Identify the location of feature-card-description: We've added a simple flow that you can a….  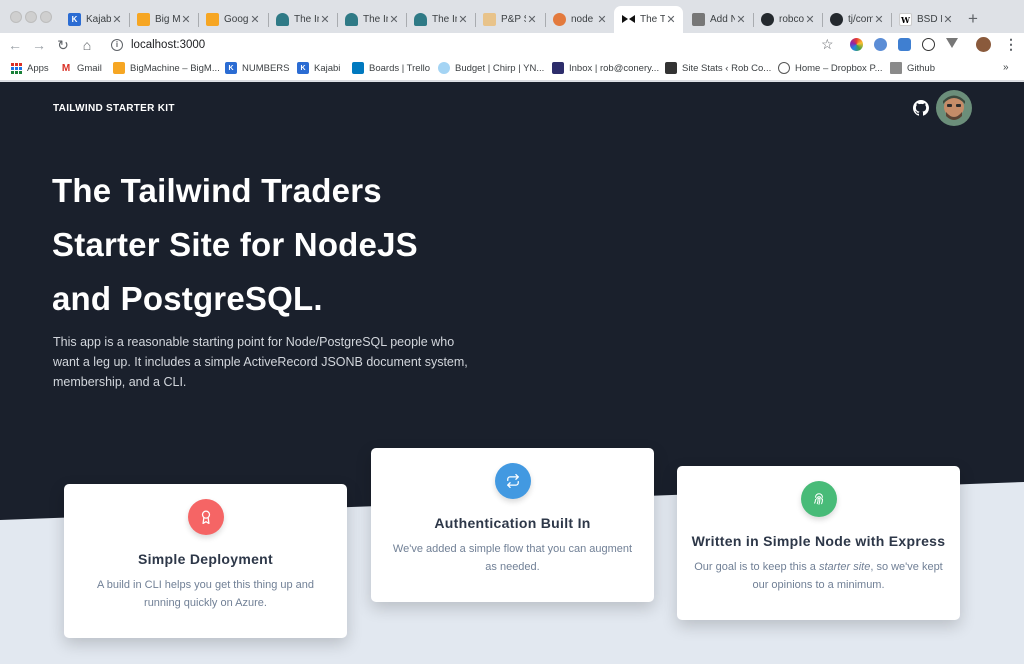
(512, 558).